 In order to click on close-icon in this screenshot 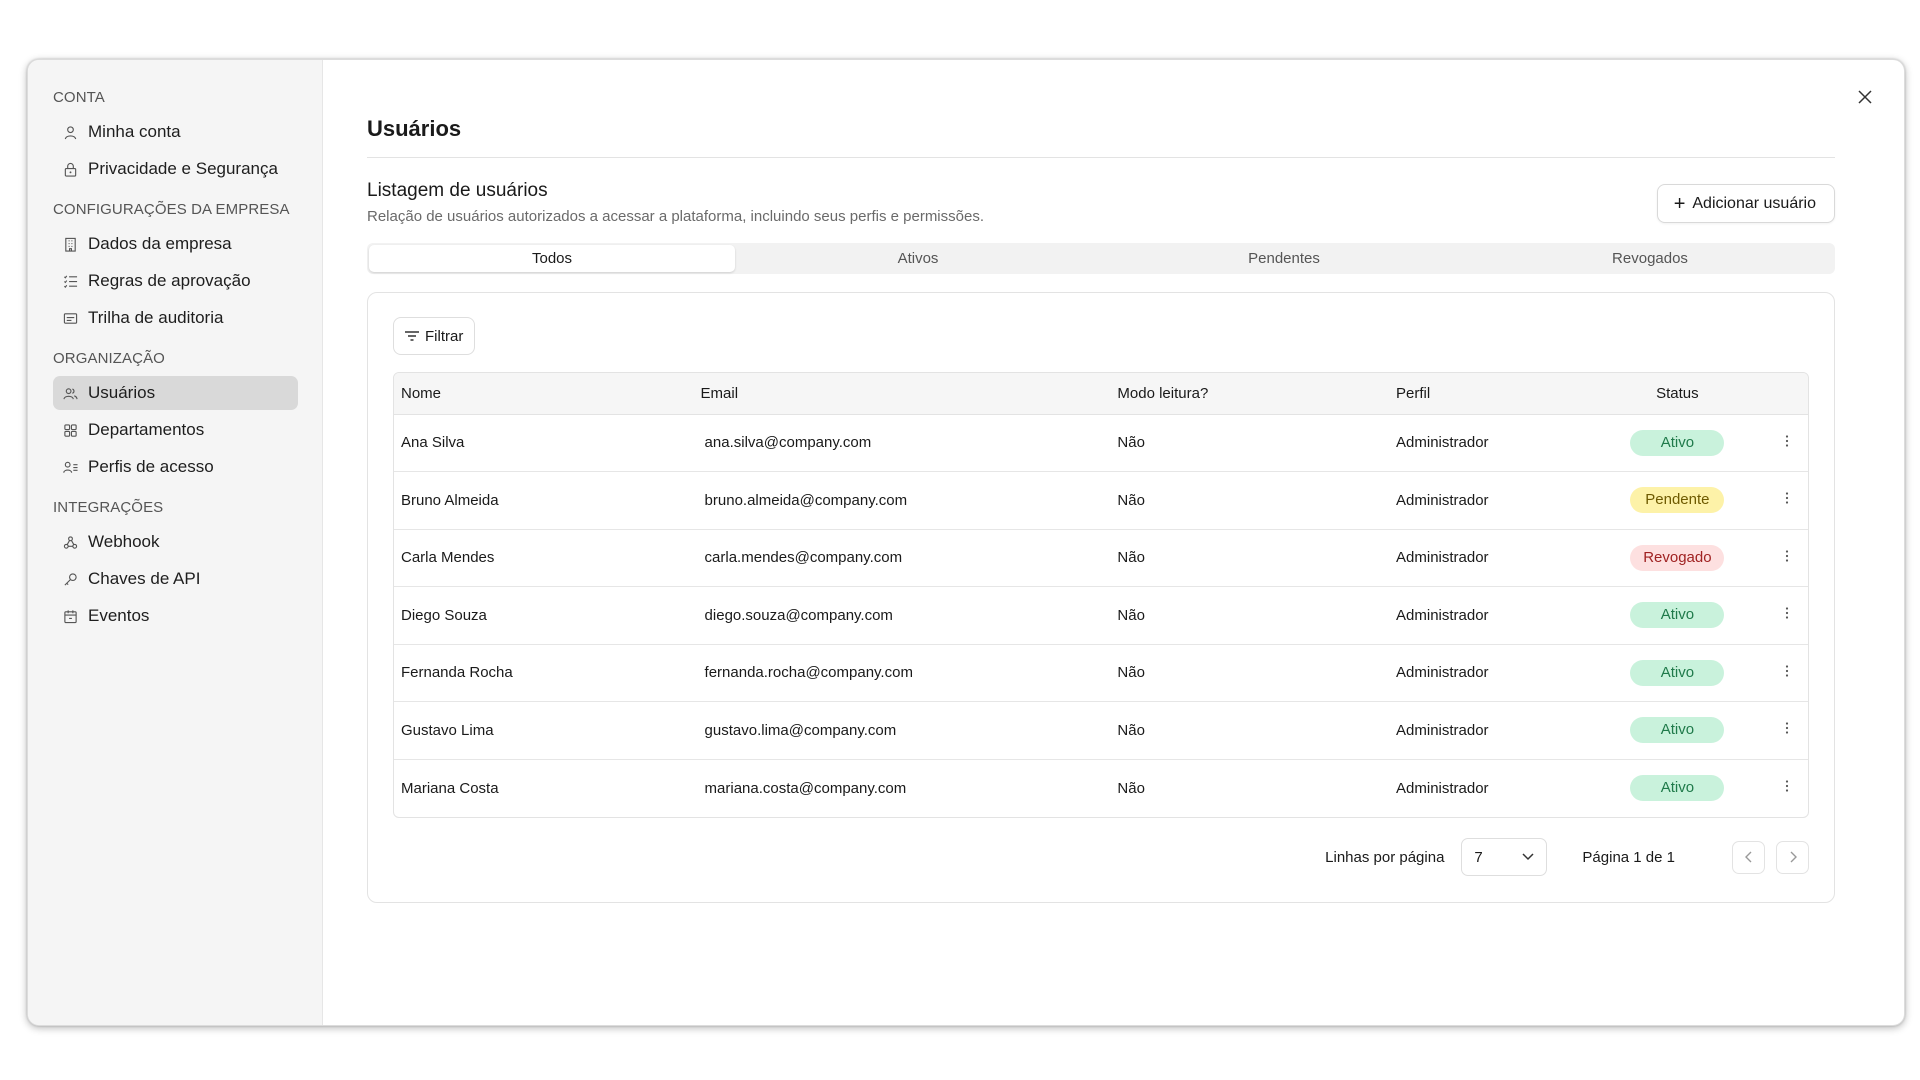, I will do `click(1865, 97)`.